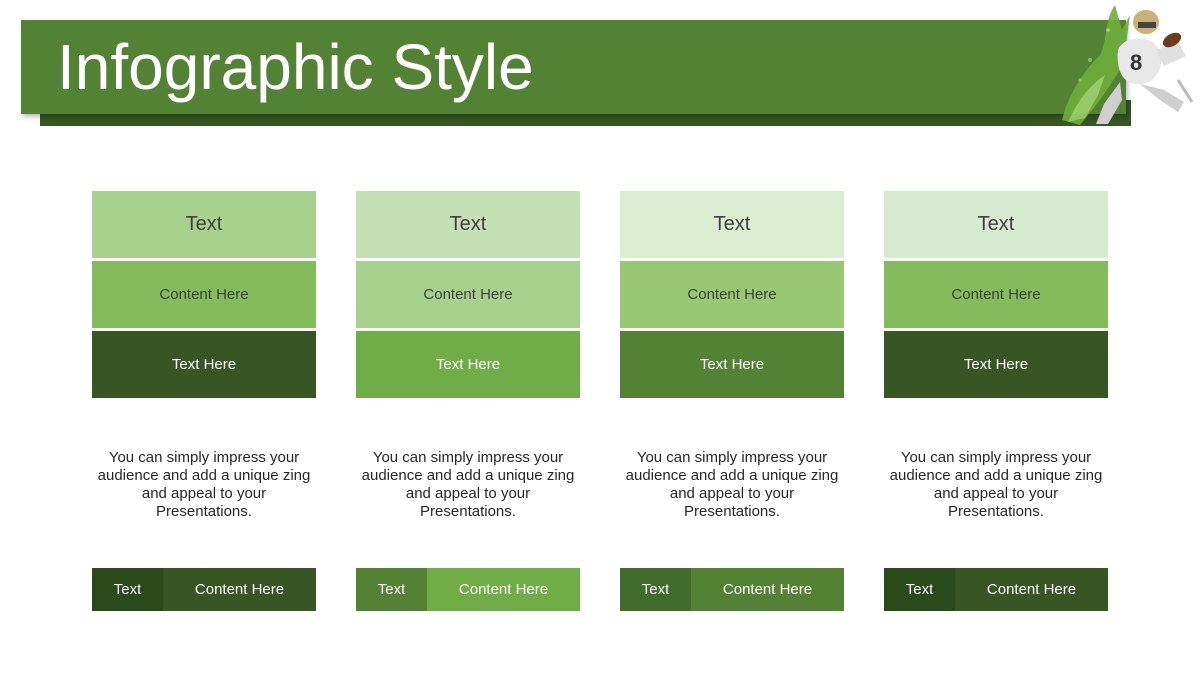  Describe the element at coordinates (573, 67) in the screenshot. I see `title-bar: Infographic Style` at that location.